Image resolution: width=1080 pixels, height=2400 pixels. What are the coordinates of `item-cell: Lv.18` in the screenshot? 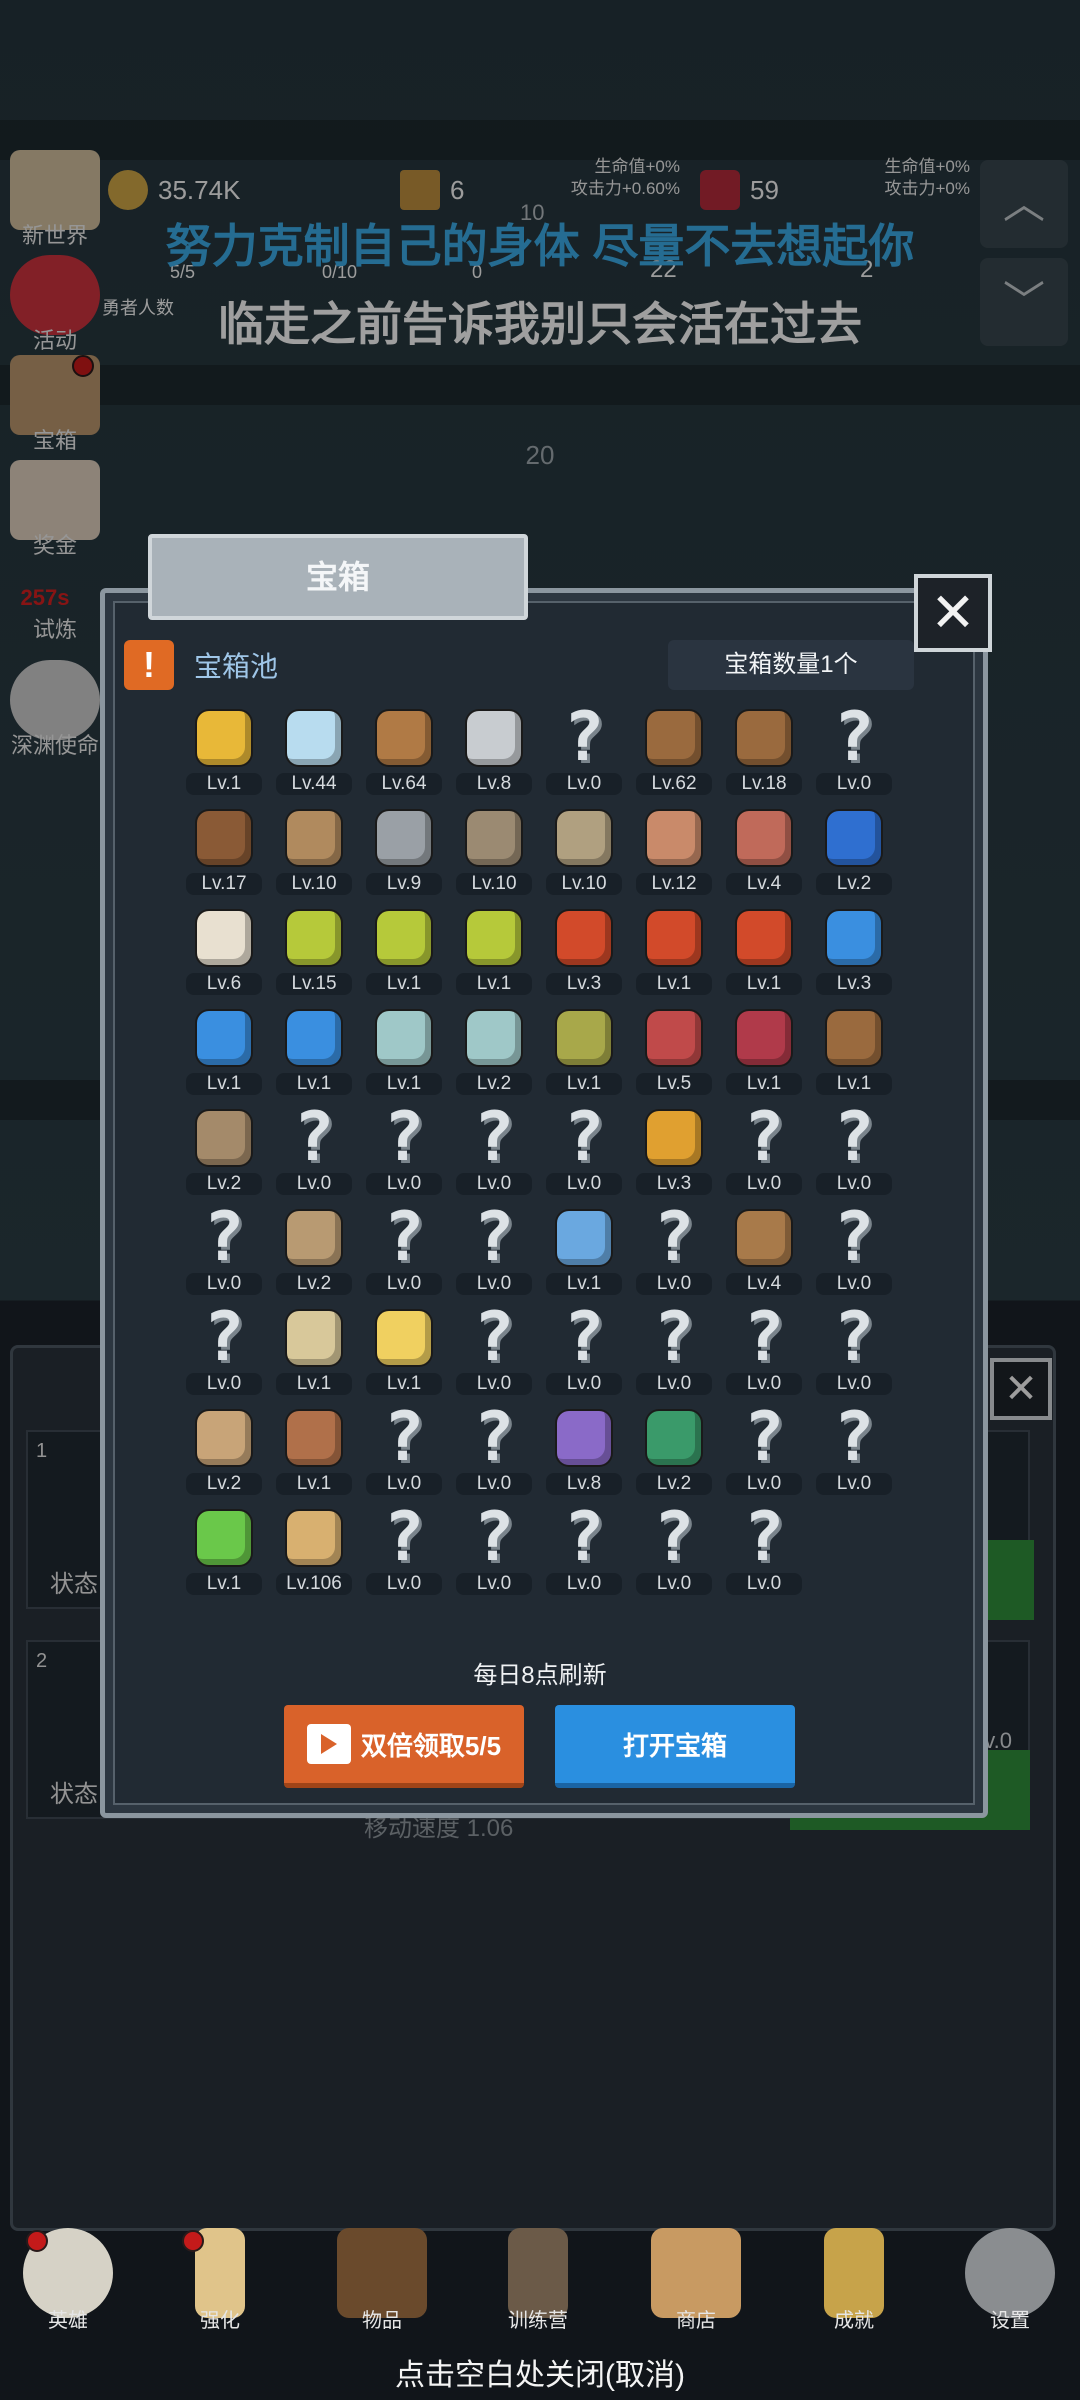 It's located at (764, 751).